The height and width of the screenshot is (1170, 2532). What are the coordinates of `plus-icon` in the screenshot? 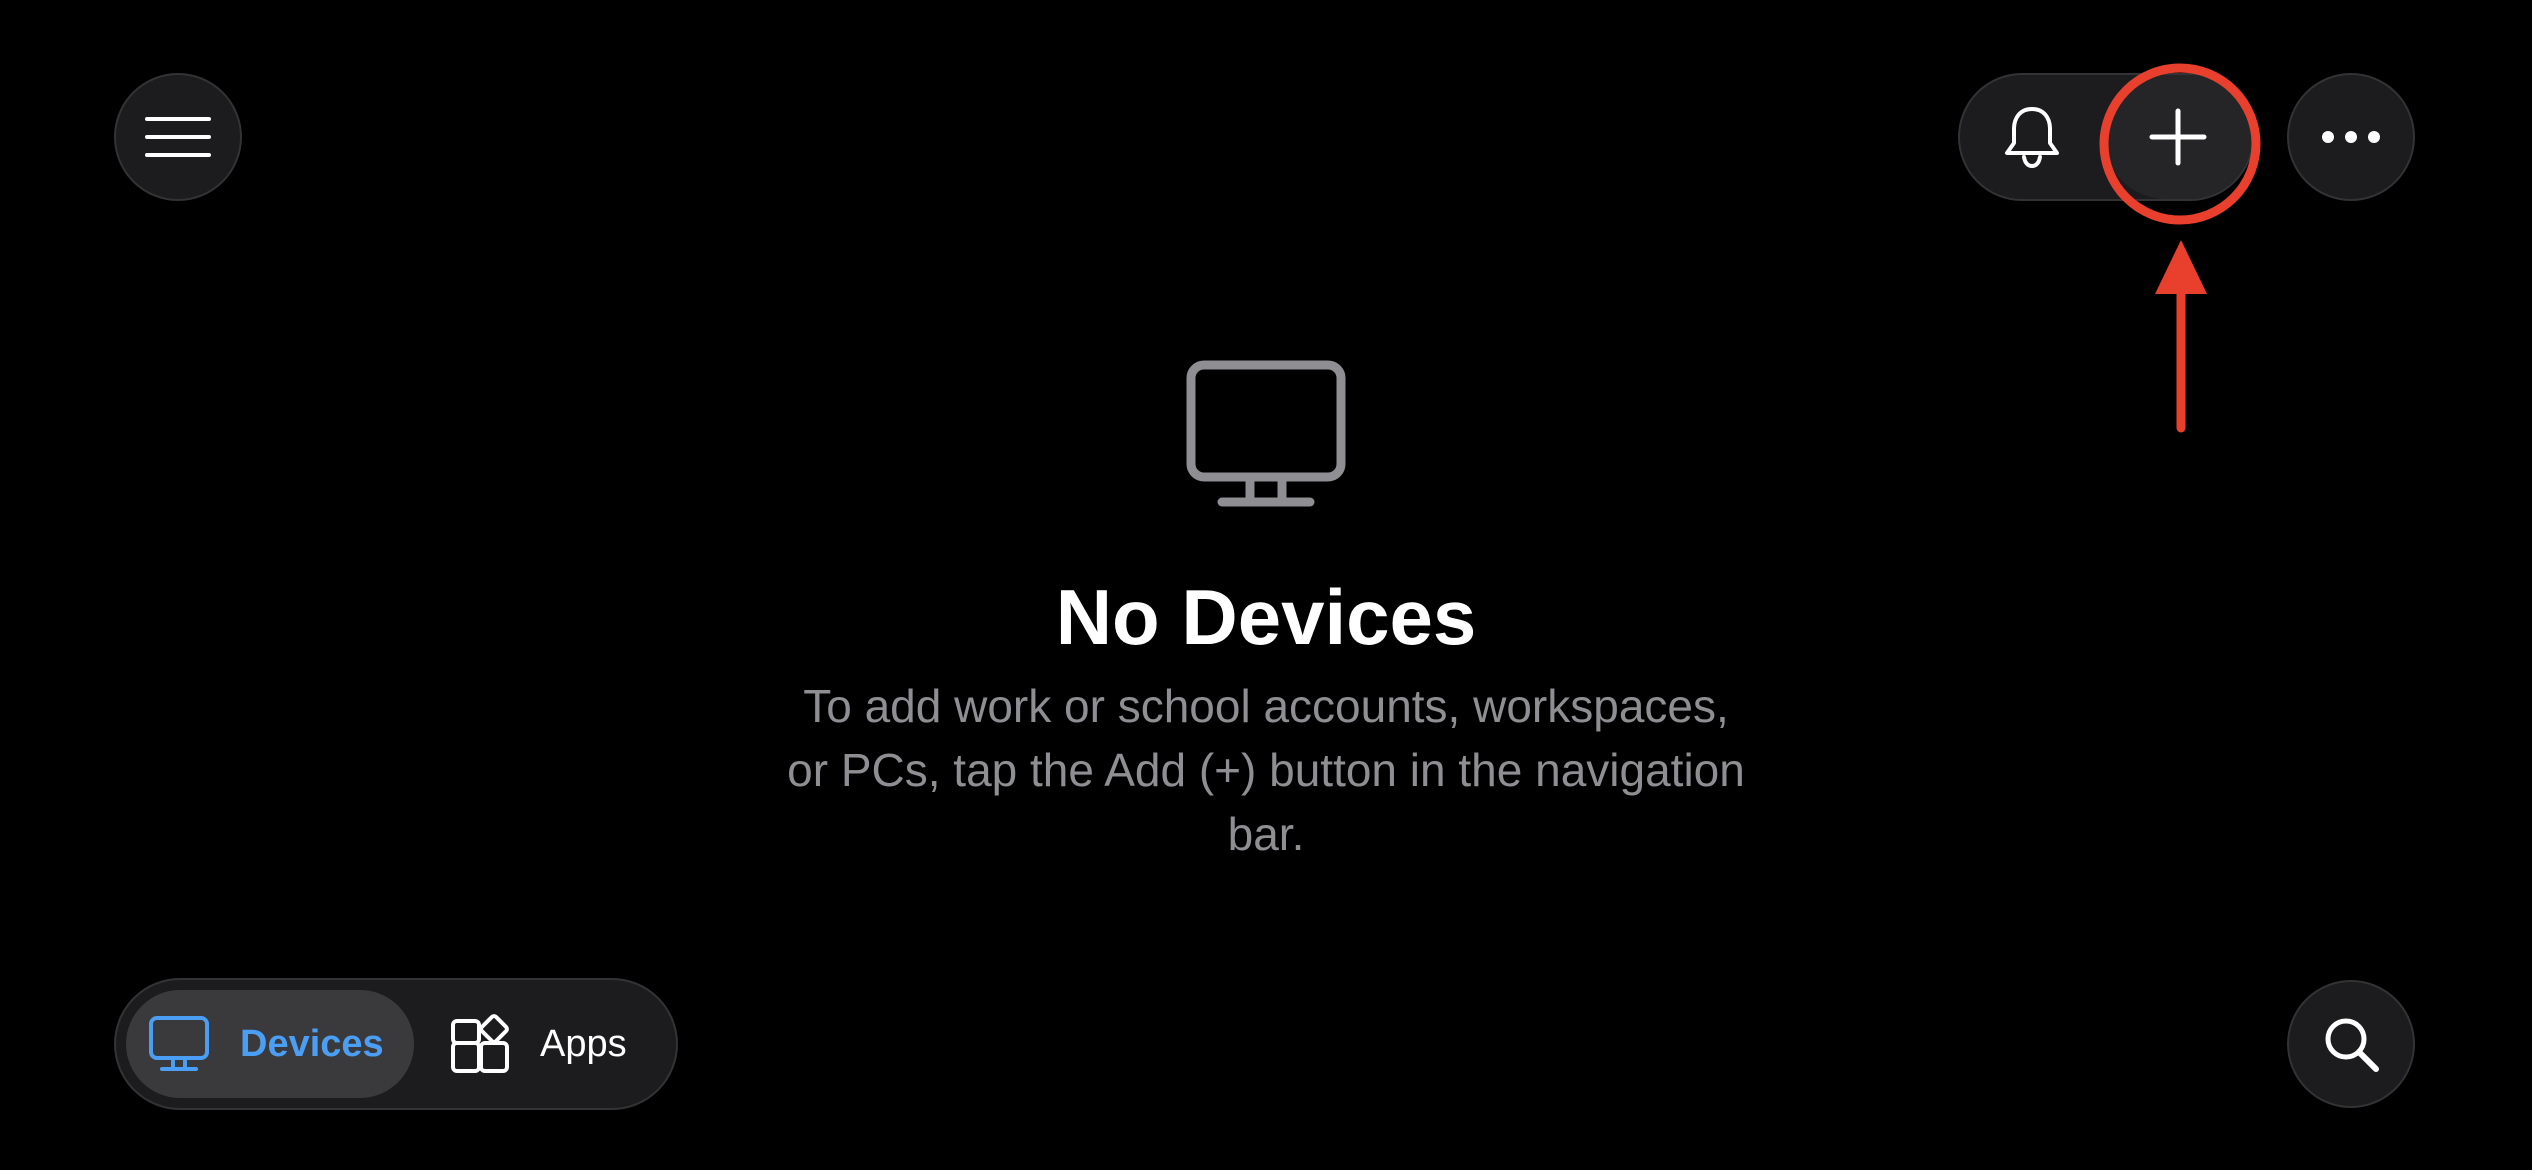 It's located at (2178, 137).